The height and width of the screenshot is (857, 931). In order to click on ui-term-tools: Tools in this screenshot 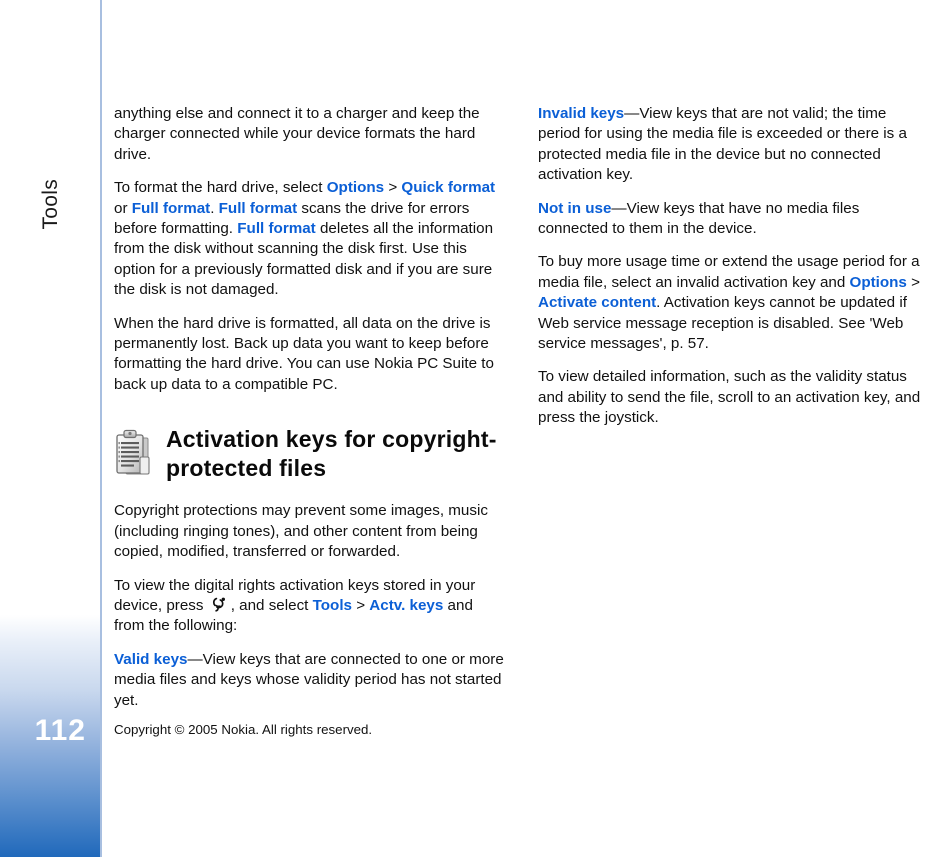, I will do `click(332, 605)`.